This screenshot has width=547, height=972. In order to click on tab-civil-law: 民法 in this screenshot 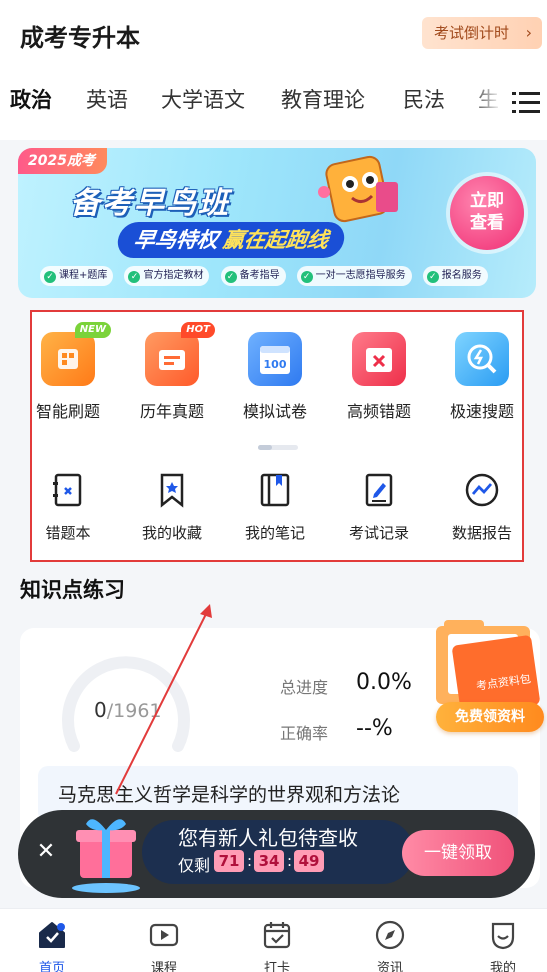, I will do `click(424, 99)`.